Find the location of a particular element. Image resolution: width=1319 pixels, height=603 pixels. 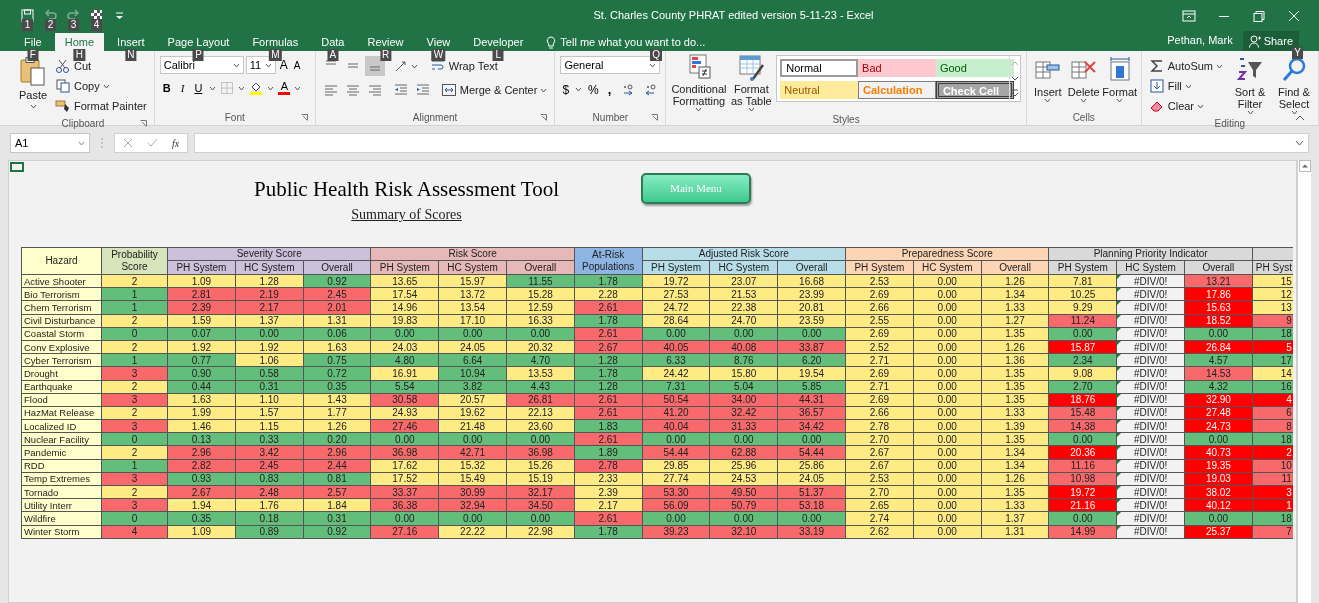

collapse-ribbon-icon is located at coordinates (1300, 117).